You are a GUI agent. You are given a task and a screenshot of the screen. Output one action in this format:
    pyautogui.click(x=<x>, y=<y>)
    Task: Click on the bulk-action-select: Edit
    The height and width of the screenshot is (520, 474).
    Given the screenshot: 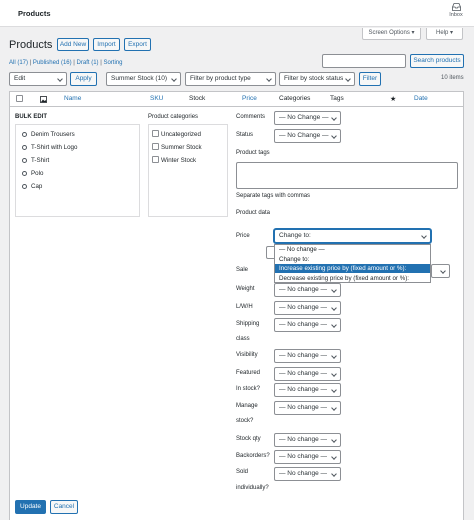 What is the action you would take?
    pyautogui.click(x=38, y=79)
    